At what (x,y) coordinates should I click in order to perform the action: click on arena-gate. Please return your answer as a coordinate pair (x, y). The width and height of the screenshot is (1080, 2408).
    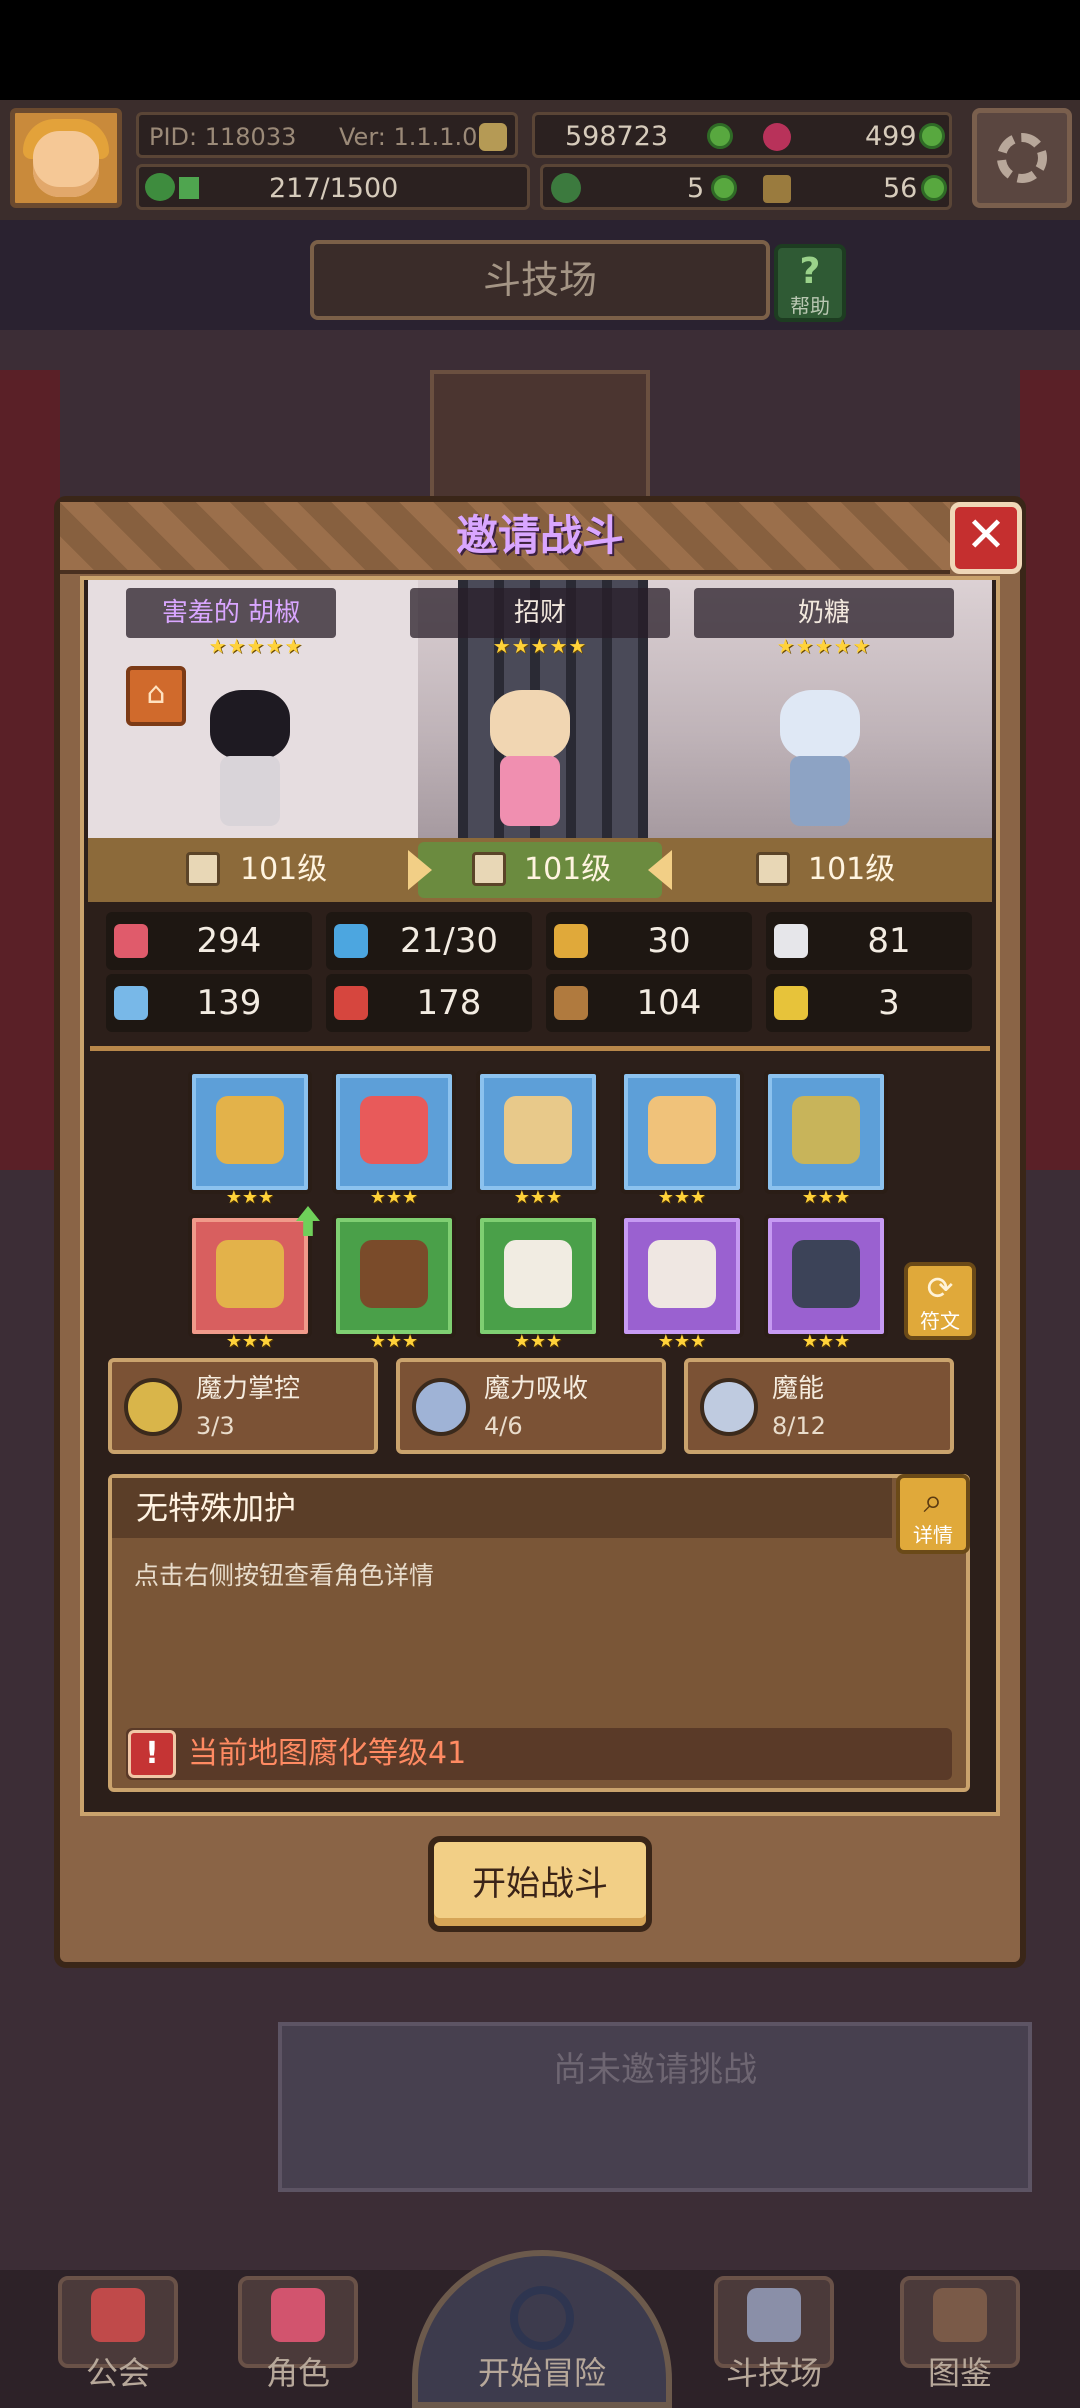
    Looking at the image, I should click on (540, 435).